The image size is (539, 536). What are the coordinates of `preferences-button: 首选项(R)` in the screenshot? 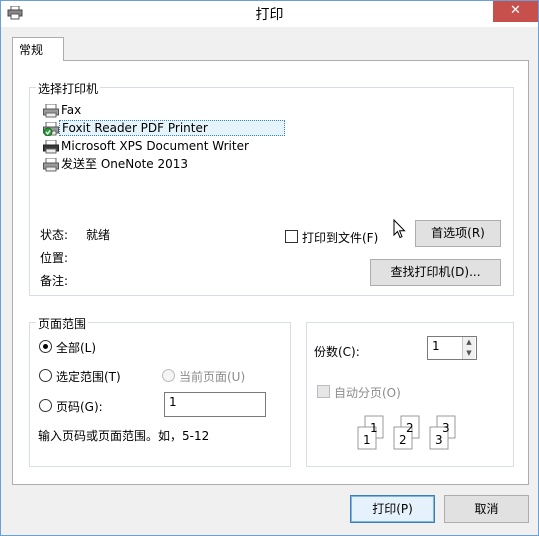 It's located at (458, 233).